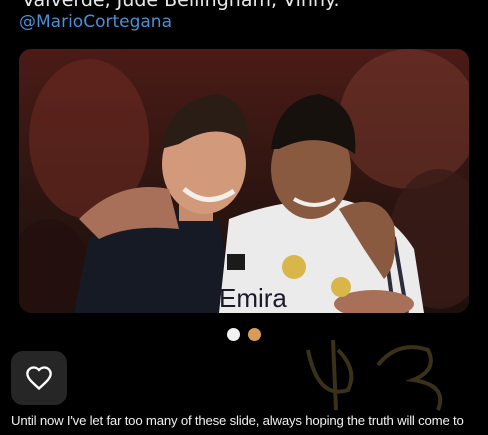  I want to click on heart-icon, so click(39, 378).